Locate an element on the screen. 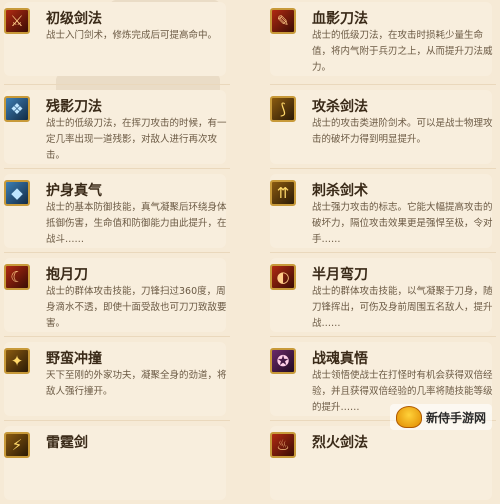 The height and width of the screenshot is (504, 500). site-watermark: 新侍手游网 is located at coordinates (440, 417).